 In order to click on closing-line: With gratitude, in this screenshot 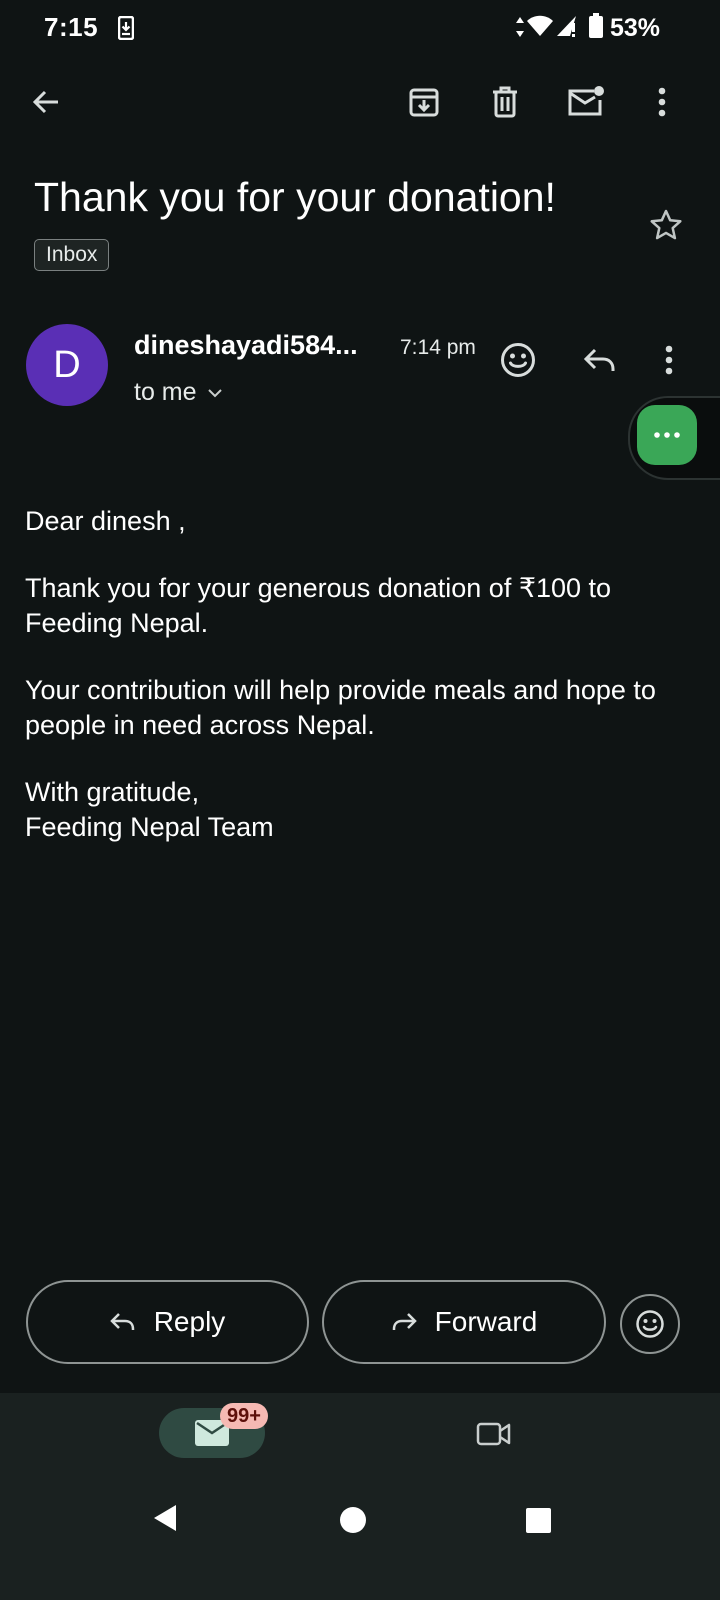, I will do `click(112, 792)`.